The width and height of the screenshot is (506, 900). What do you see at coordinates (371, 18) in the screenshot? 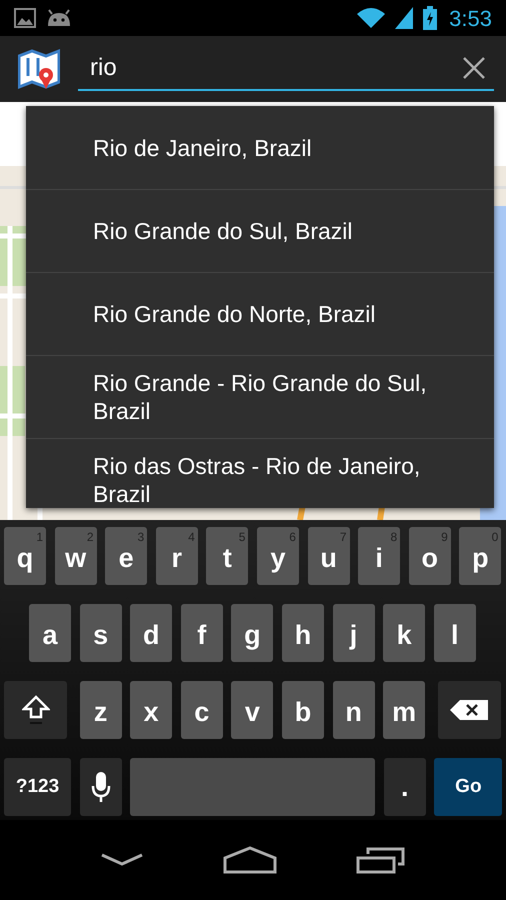
I see `wifi-icon` at bounding box center [371, 18].